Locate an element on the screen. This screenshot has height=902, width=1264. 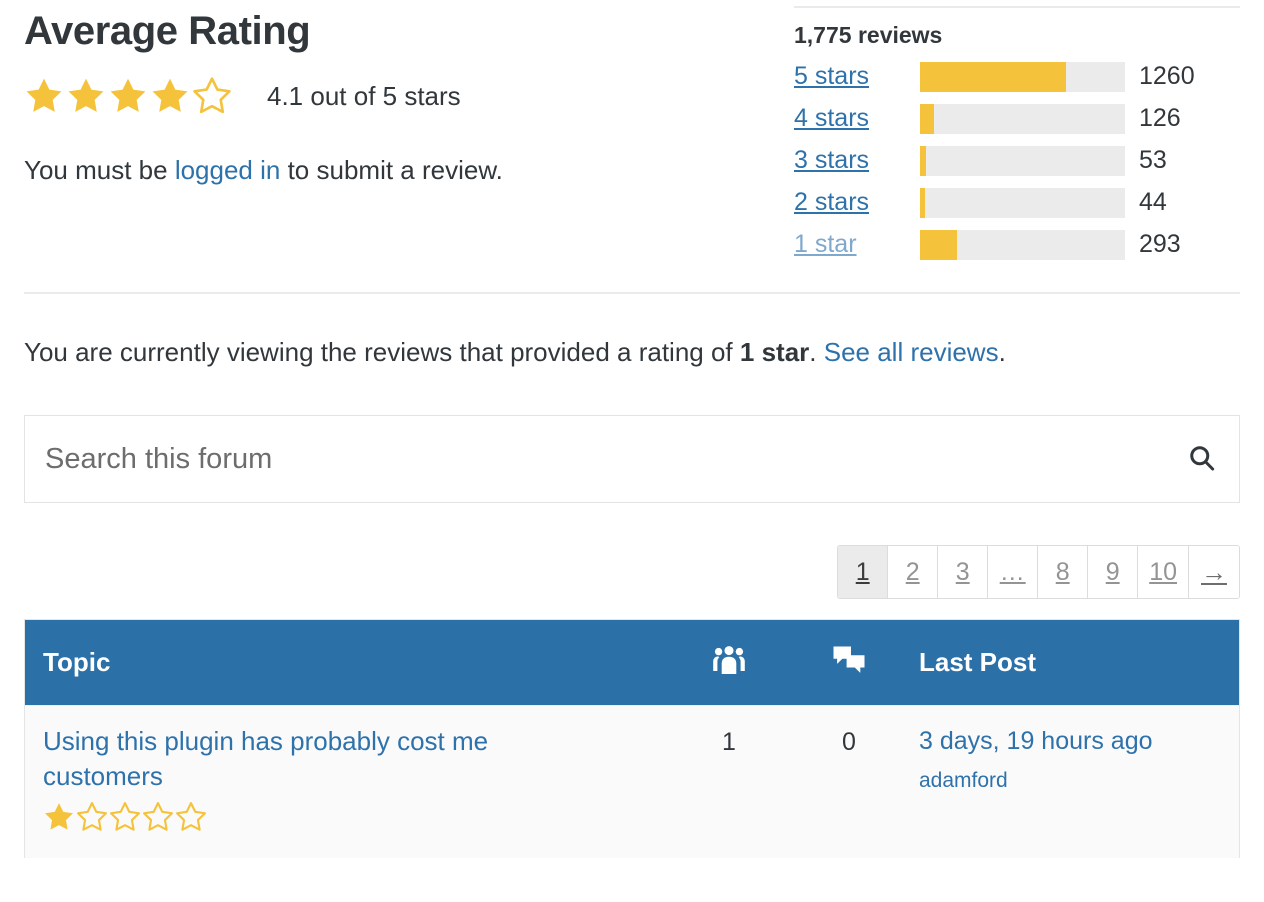
cell-voices-count: 1 is located at coordinates (729, 742).